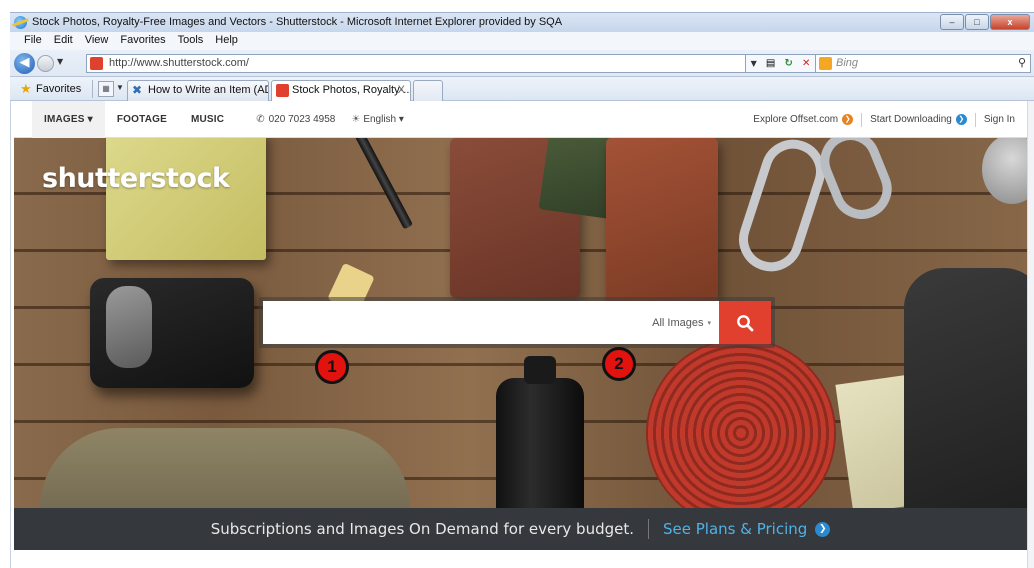 The image size is (1034, 568). Describe the element at coordinates (1004, 171) in the screenshot. I see `hero-photo-pot` at that location.